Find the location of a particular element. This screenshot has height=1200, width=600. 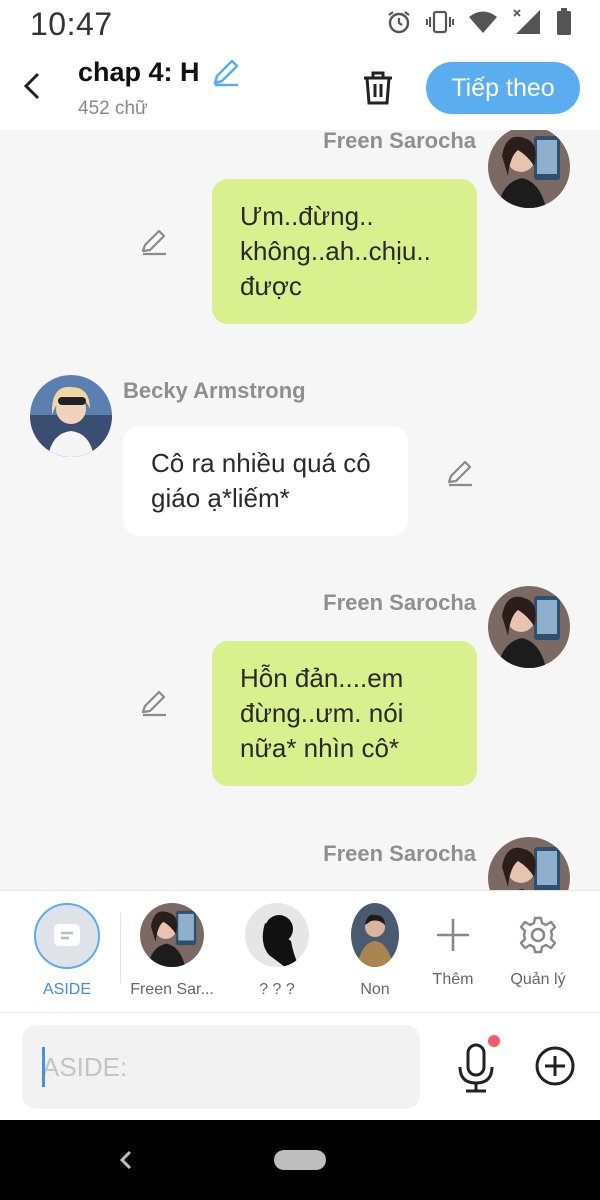

mic-icon is located at coordinates (476, 1068).